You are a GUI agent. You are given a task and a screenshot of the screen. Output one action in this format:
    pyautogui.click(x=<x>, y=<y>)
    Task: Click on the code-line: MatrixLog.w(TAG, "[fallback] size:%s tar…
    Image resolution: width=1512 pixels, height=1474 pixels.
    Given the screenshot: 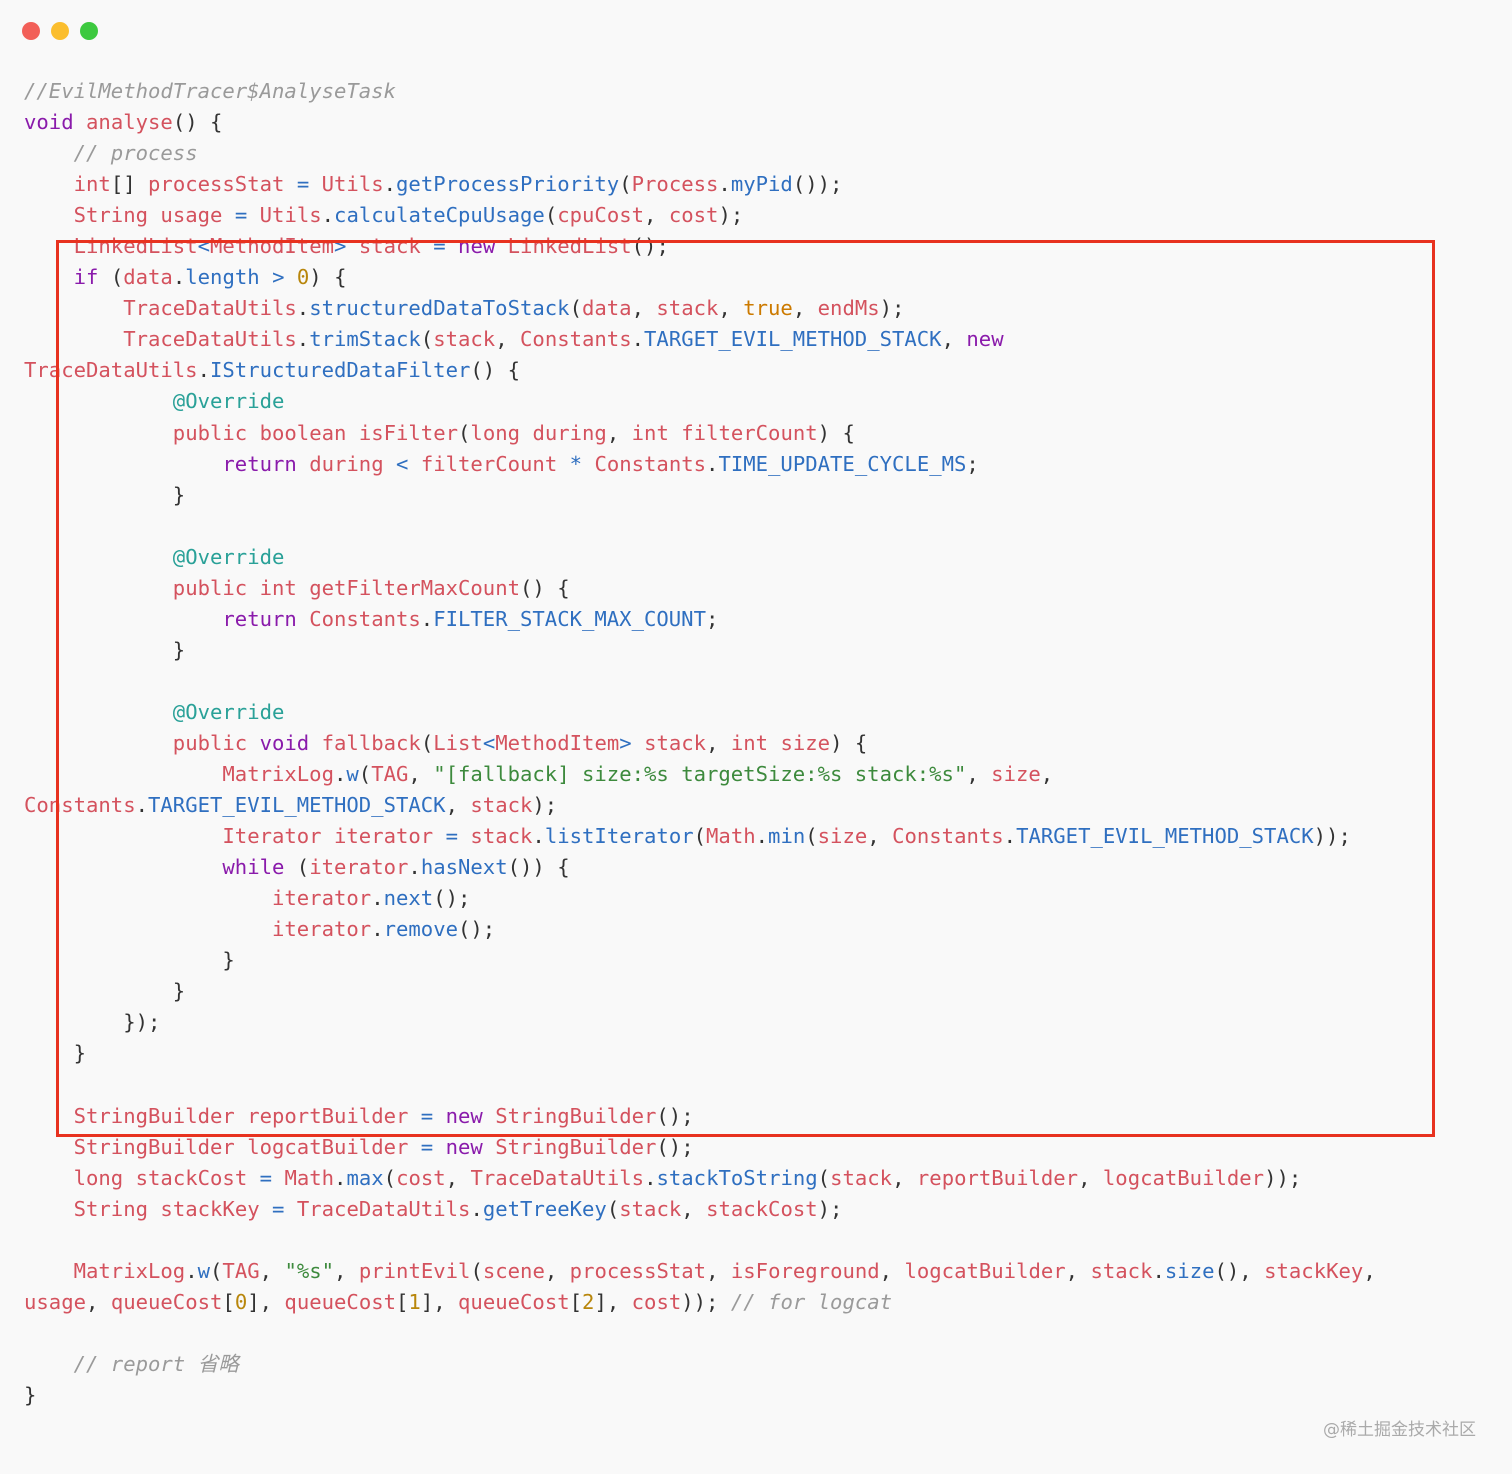 What is the action you would take?
    pyautogui.click(x=700, y=774)
    